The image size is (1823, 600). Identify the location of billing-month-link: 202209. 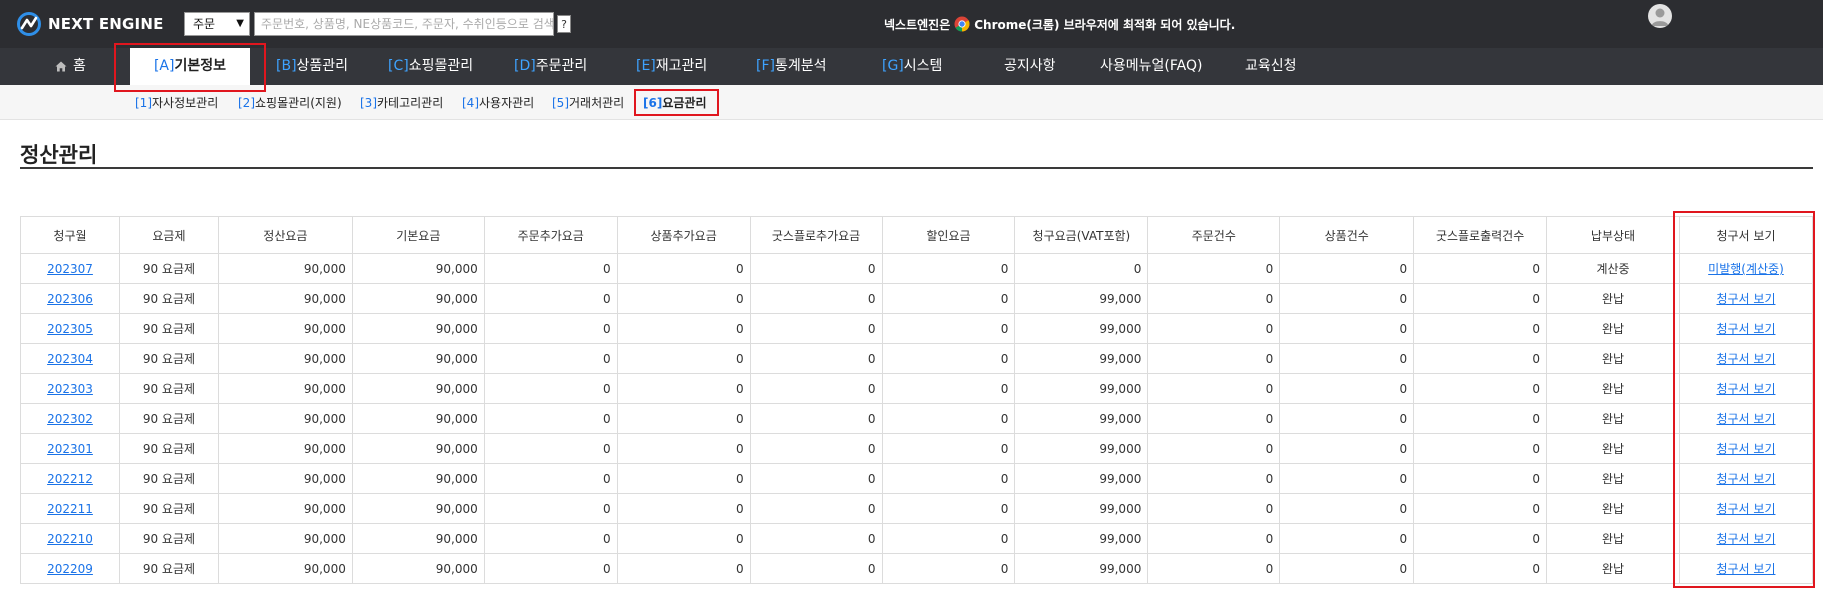
(70, 569).